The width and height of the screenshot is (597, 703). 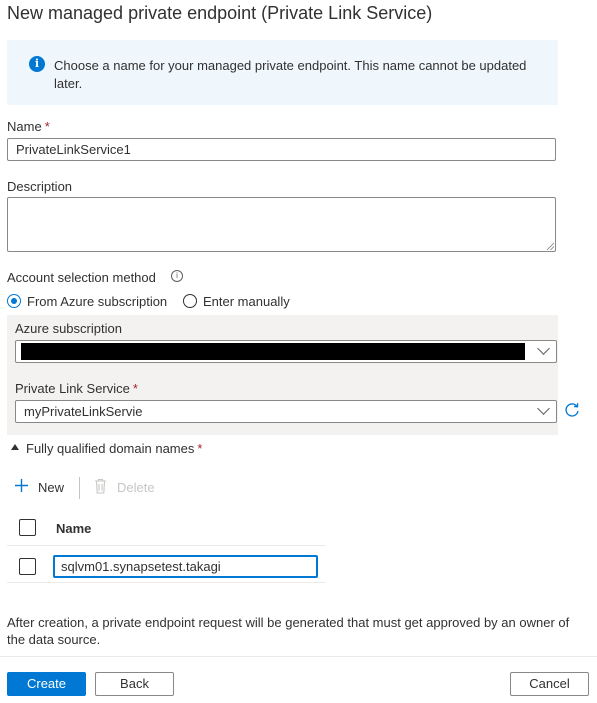 What do you see at coordinates (549, 684) in the screenshot?
I see `cancel-button: Cancel` at bounding box center [549, 684].